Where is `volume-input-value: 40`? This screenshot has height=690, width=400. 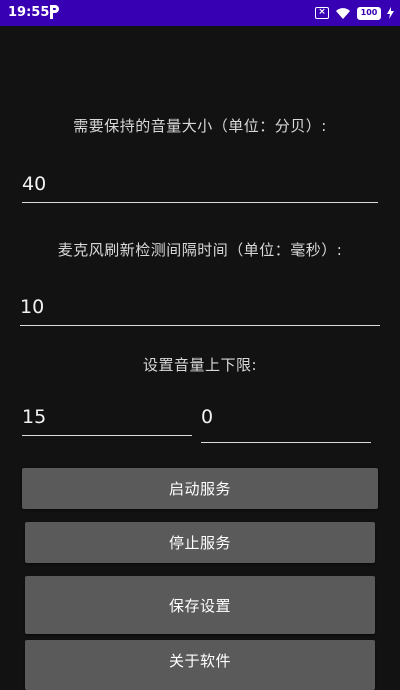 volume-input-value: 40 is located at coordinates (34, 184).